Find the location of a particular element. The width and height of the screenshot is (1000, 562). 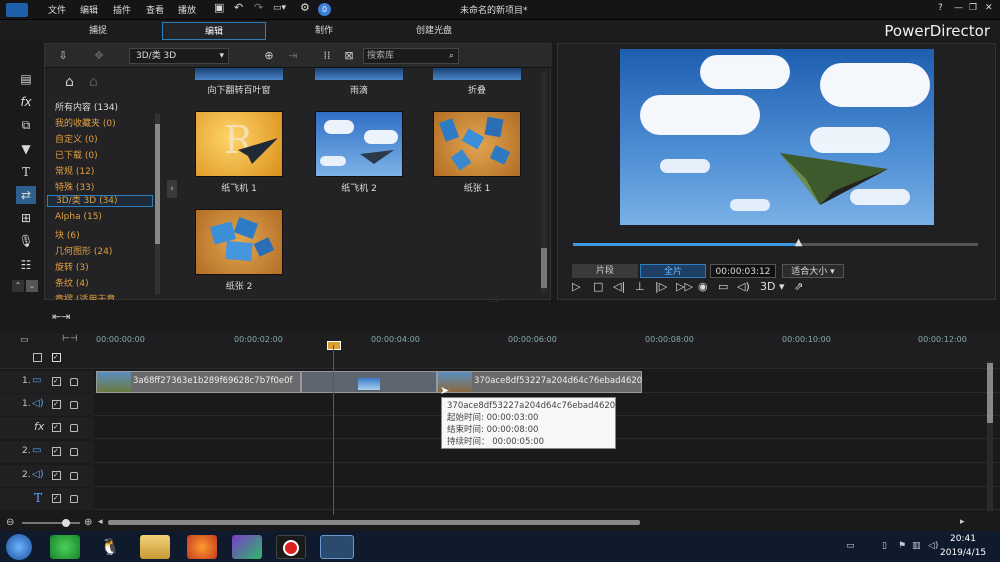

previous-frame-icon: ◁| is located at coordinates (619, 286).